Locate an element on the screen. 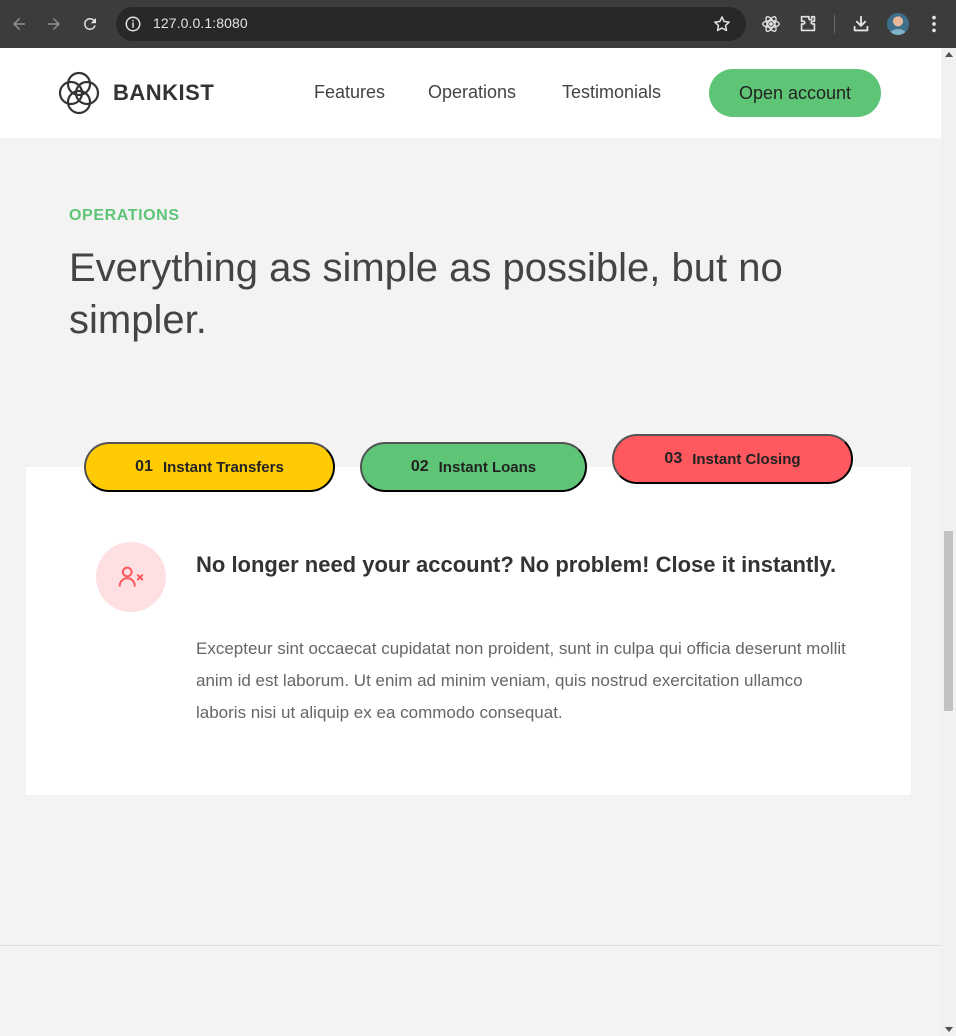 The height and width of the screenshot is (1036, 956). info-icon is located at coordinates (133, 24).